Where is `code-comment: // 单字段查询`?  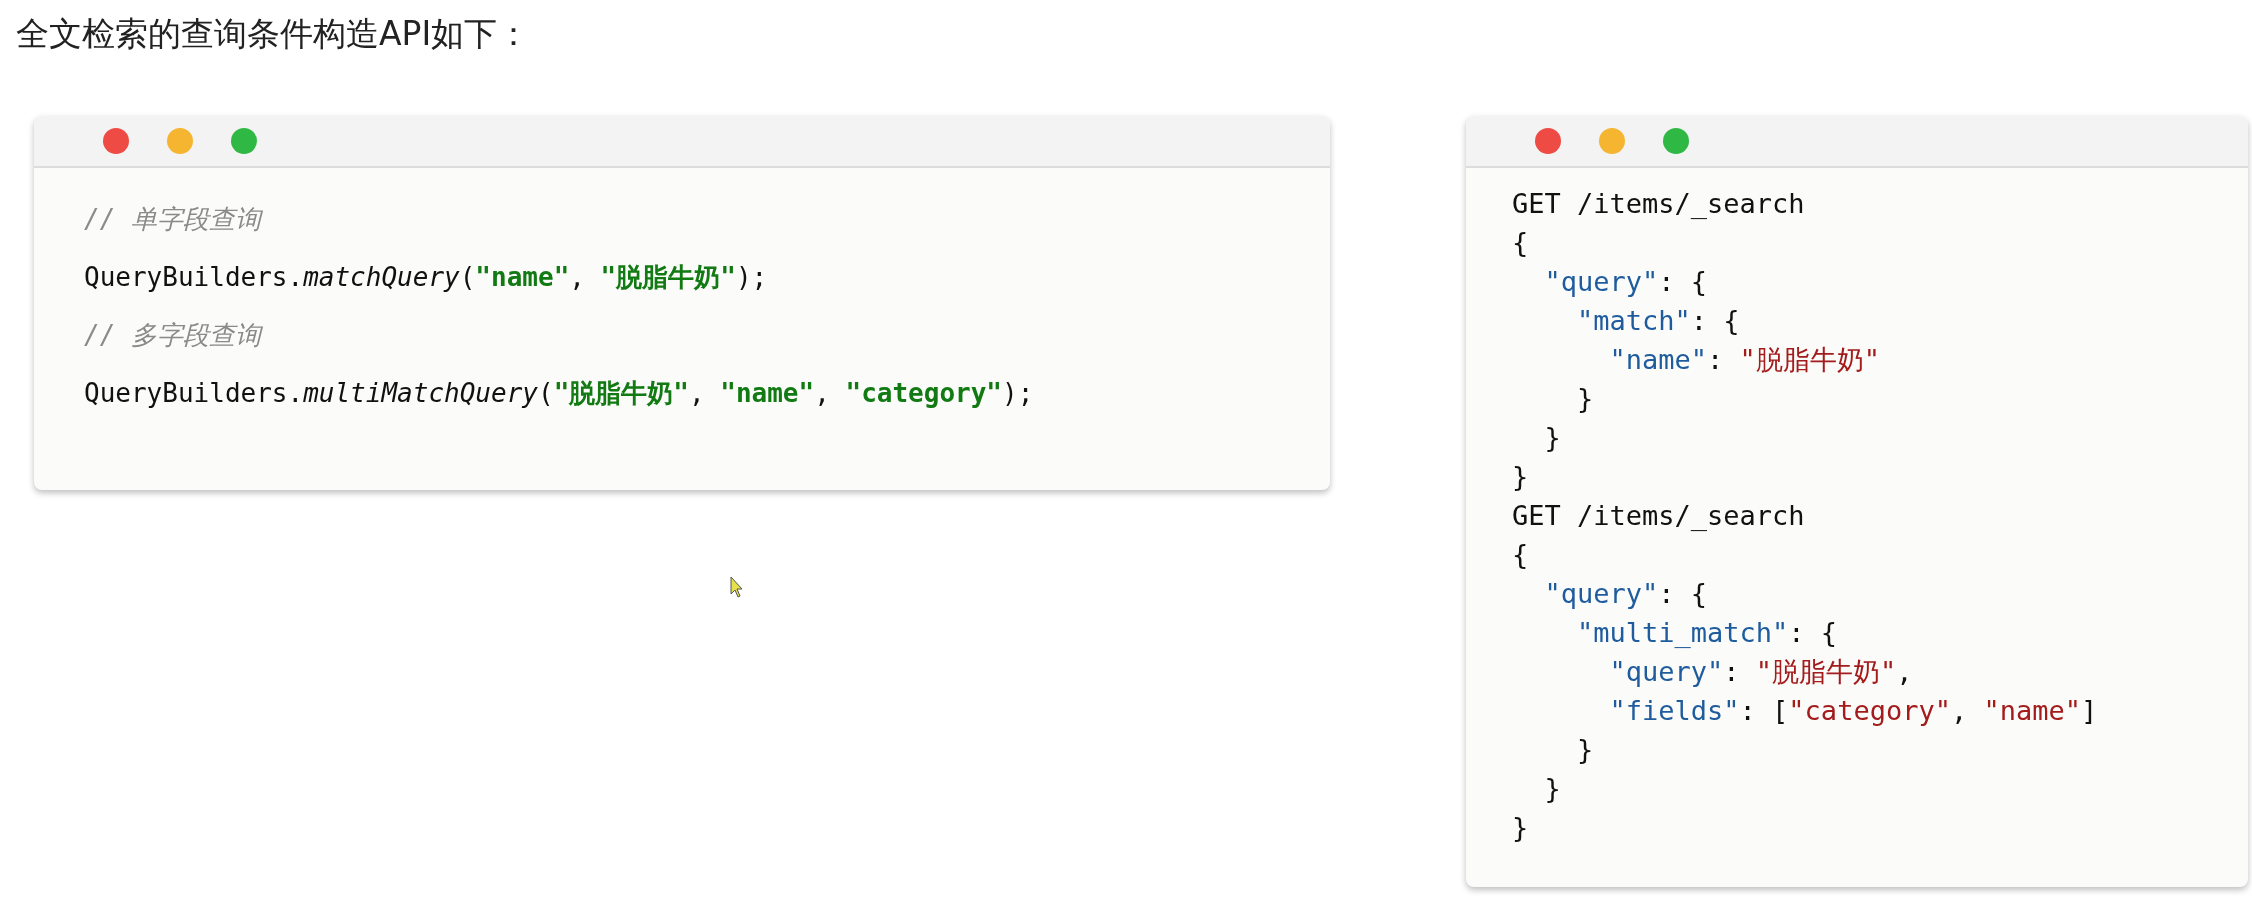 code-comment: // 单字段查询 is located at coordinates (172, 219).